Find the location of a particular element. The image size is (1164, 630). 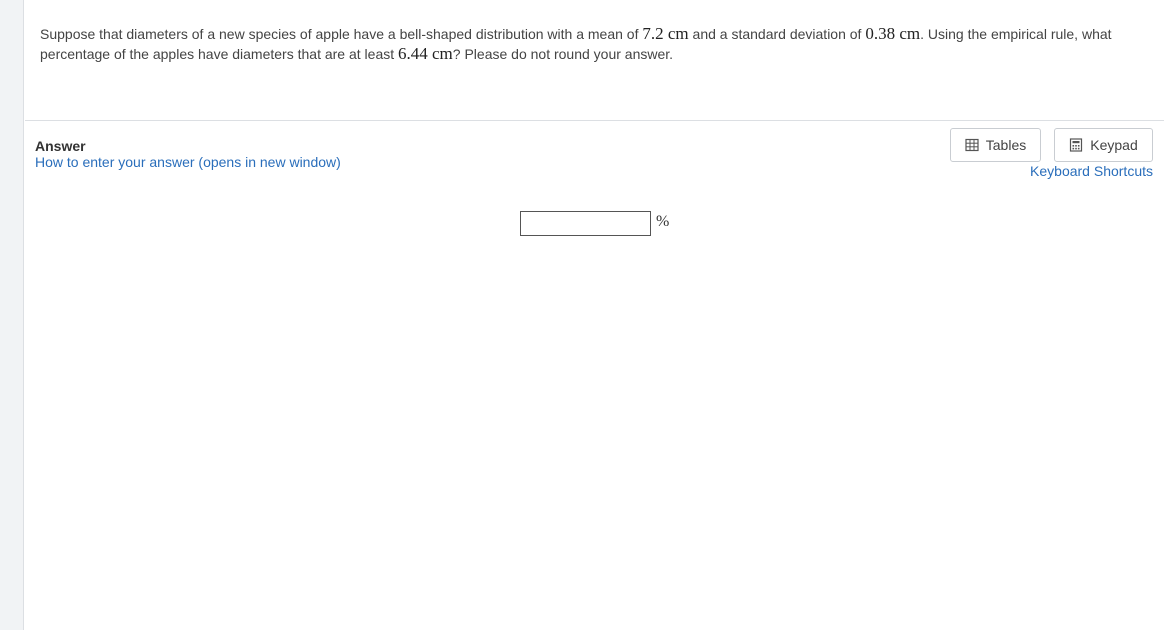

mean-value: 7.2 cm is located at coordinates (665, 33).